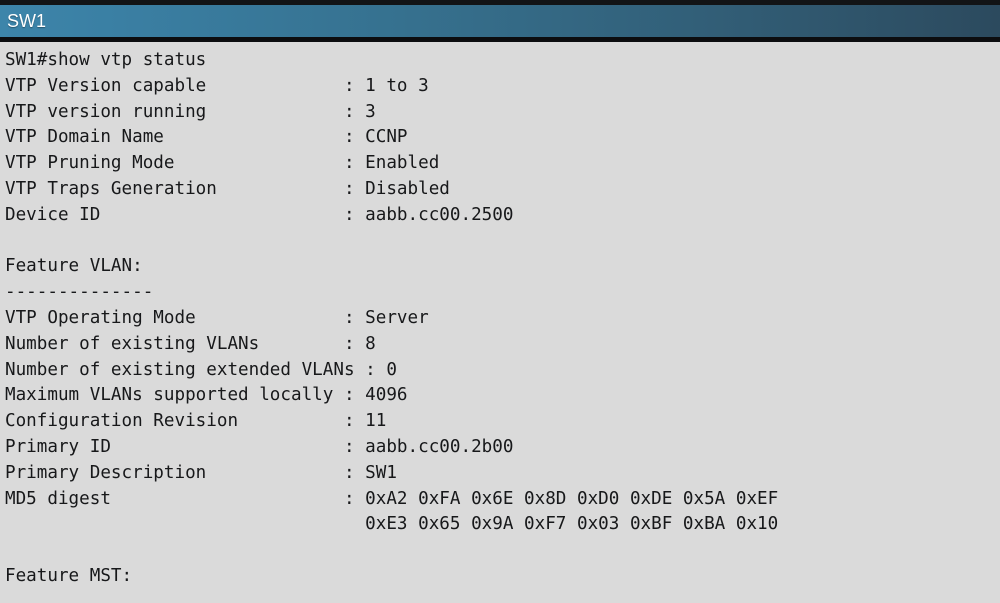 Image resolution: width=1000 pixels, height=603 pixels. What do you see at coordinates (196, 421) in the screenshot?
I see `terminal-line-configuration-revision: Configuration Revision : 11` at bounding box center [196, 421].